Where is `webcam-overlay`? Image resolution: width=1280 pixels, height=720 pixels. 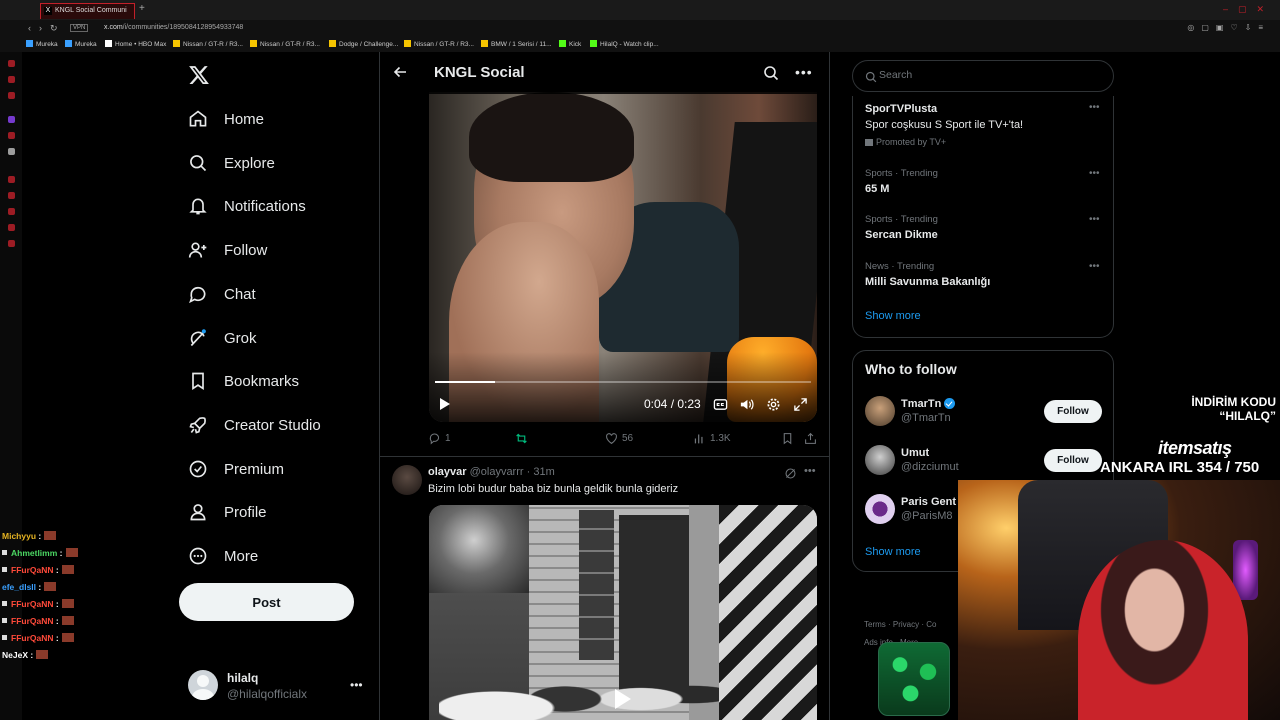
webcam-overlay is located at coordinates (1119, 600).